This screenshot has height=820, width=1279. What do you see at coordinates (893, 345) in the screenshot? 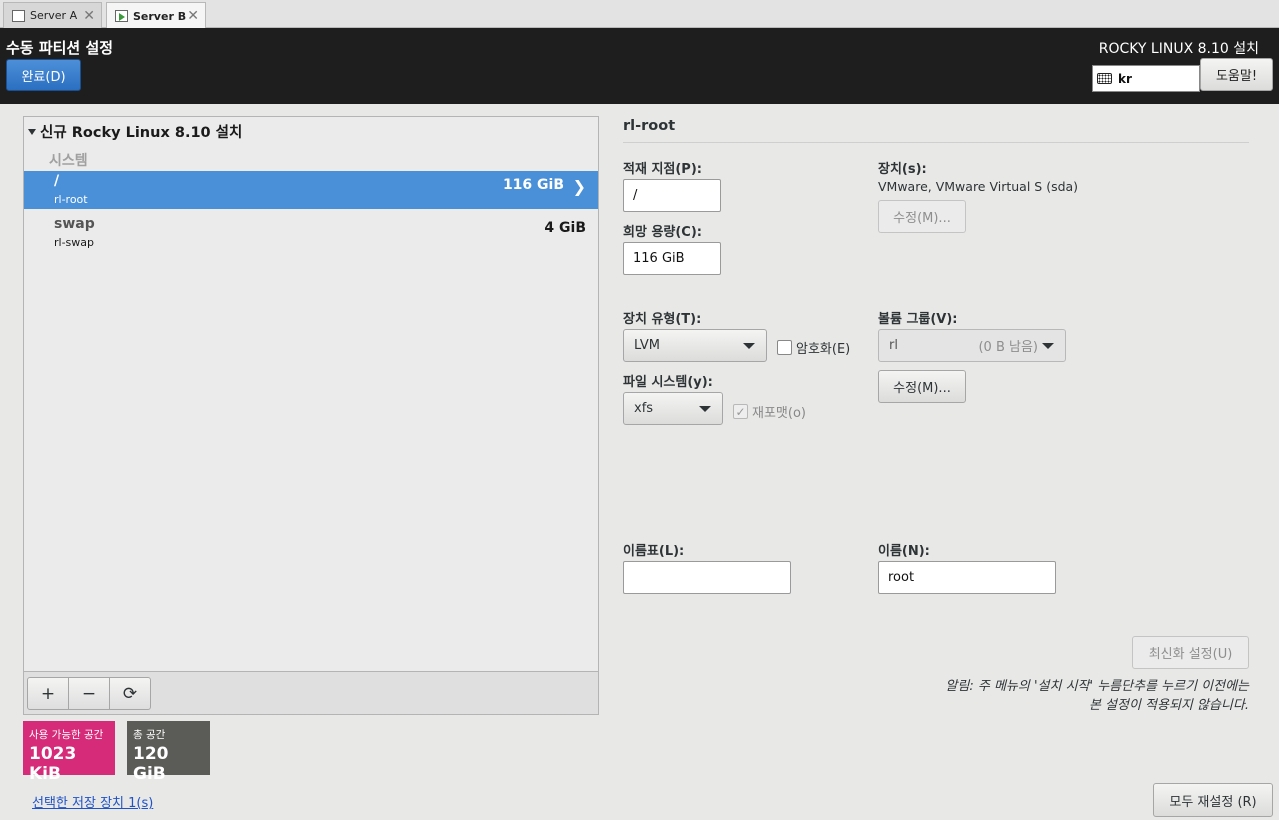
I see `volume-group-value: rl` at bounding box center [893, 345].